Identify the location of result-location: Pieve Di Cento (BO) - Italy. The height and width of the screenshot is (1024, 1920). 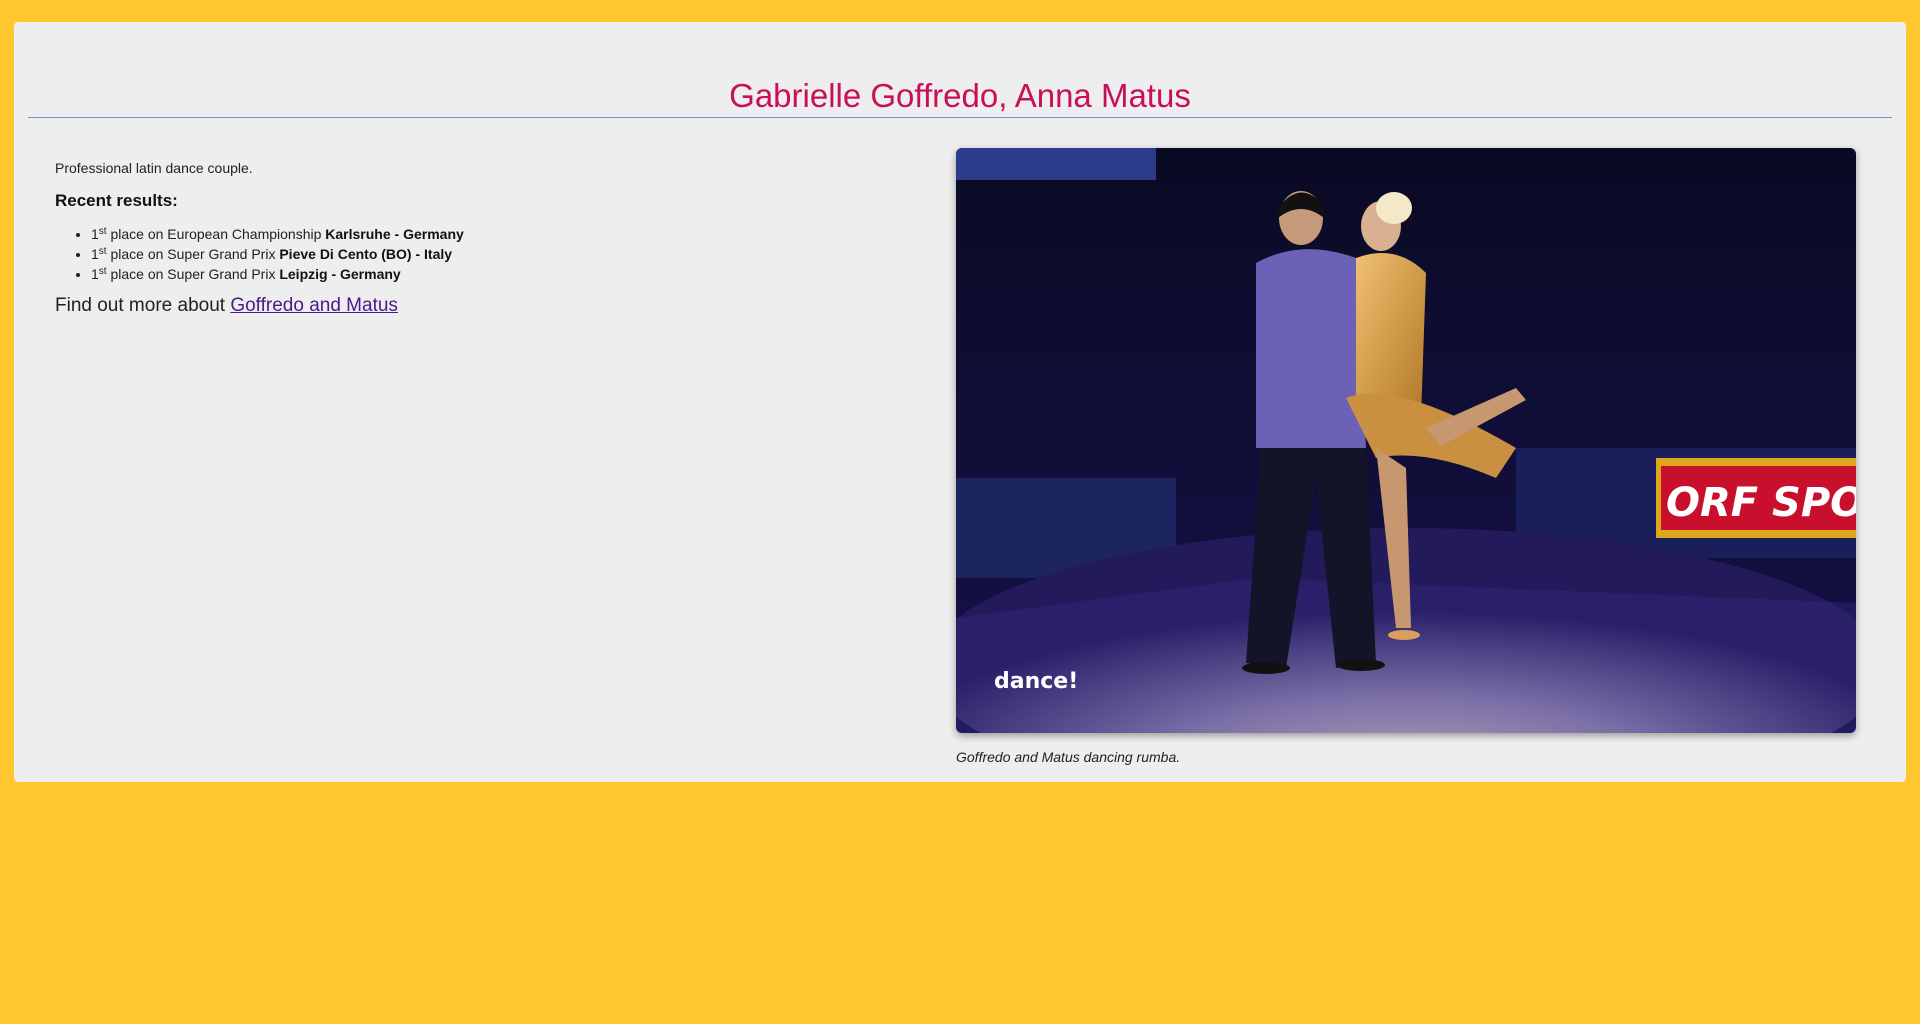
(366, 254).